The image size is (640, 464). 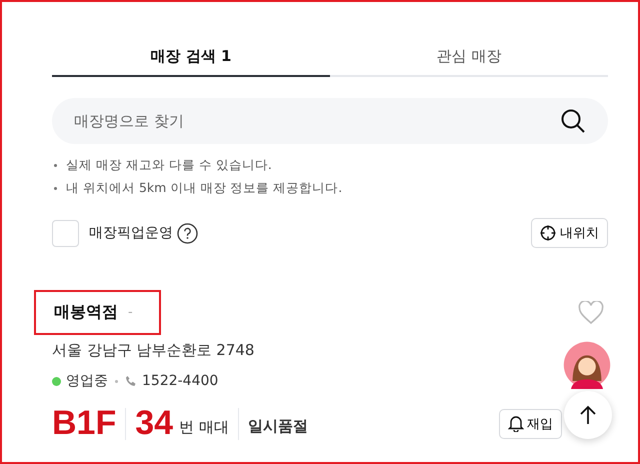 I want to click on tab: 관심 매장, so click(x=469, y=58).